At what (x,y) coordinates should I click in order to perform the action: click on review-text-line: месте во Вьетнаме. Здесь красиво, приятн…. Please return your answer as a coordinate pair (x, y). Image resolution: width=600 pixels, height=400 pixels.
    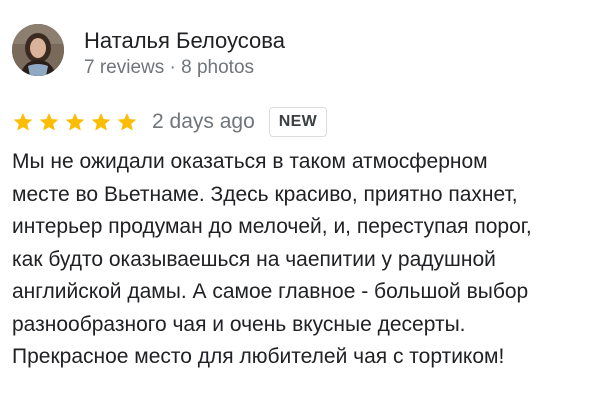
    Looking at the image, I should click on (265, 194).